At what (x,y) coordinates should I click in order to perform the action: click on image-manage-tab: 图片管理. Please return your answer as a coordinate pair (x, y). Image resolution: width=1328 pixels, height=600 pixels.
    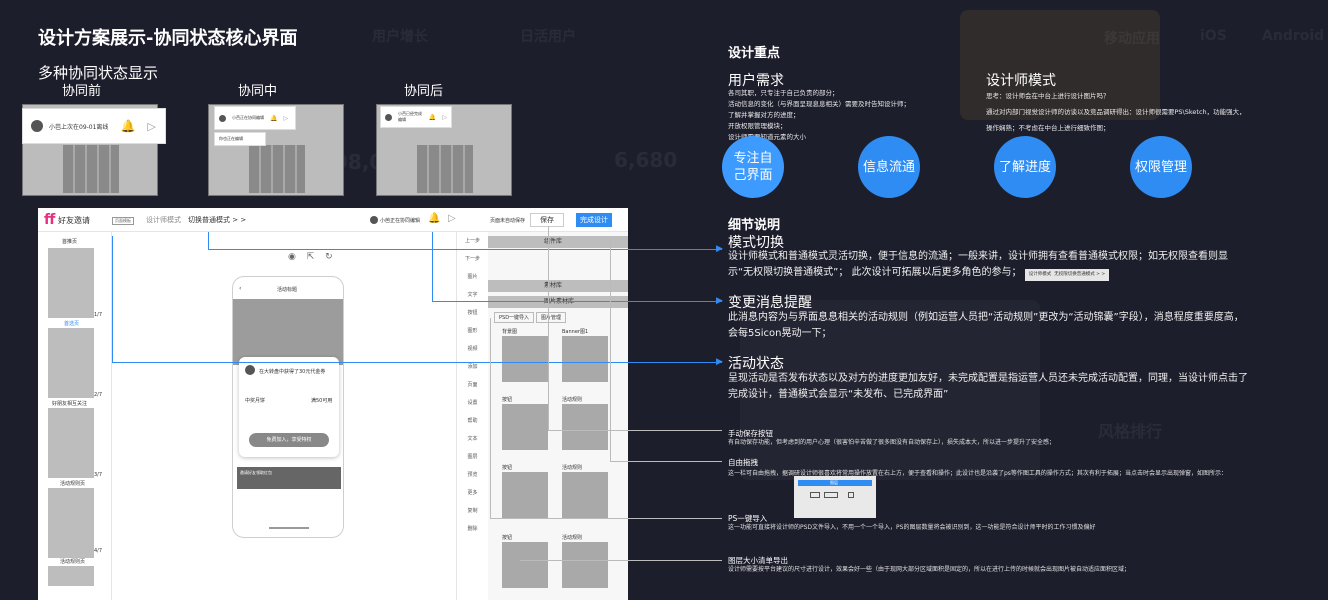
    Looking at the image, I should click on (551, 317).